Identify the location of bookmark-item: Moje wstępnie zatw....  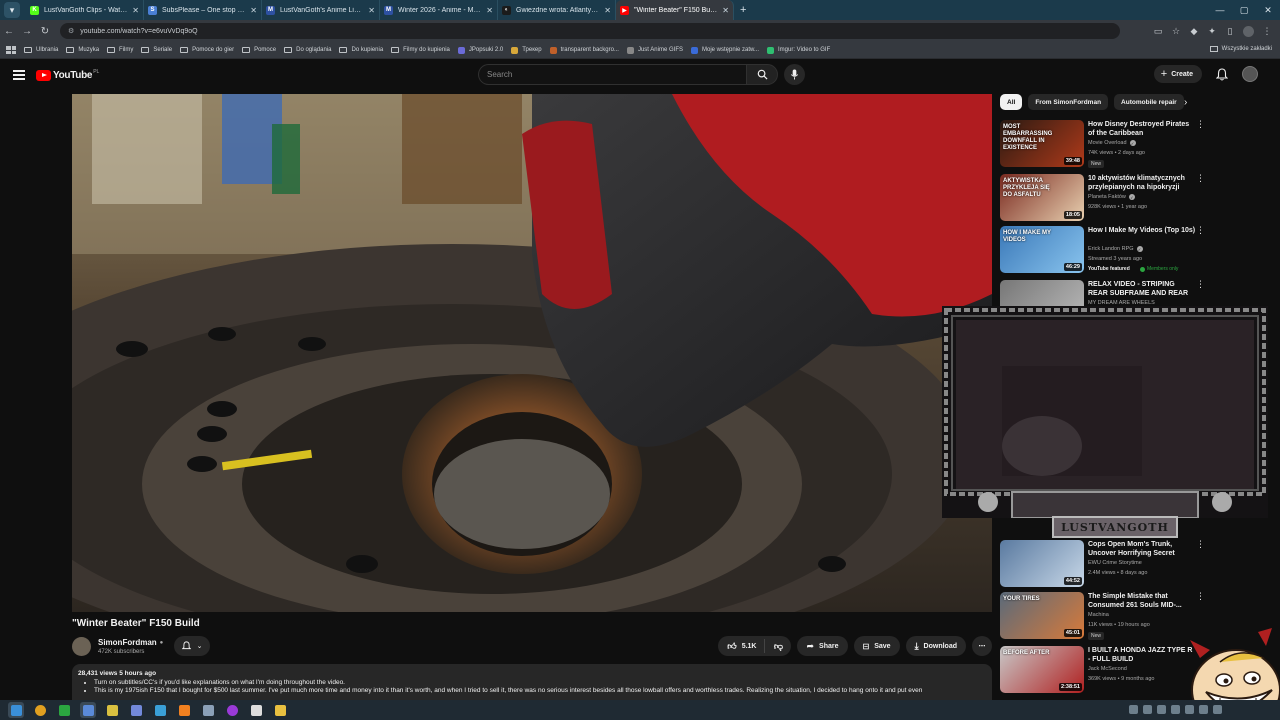
(724, 50).